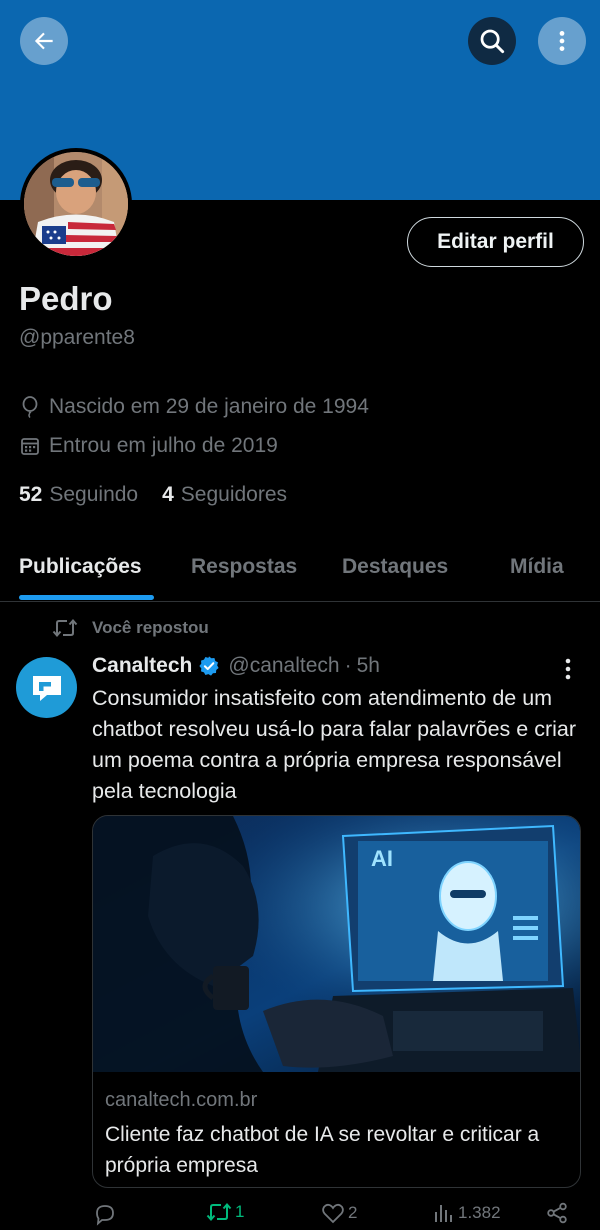 This screenshot has width=600, height=1230. What do you see at coordinates (333, 1213) in the screenshot?
I see `heart-icon` at bounding box center [333, 1213].